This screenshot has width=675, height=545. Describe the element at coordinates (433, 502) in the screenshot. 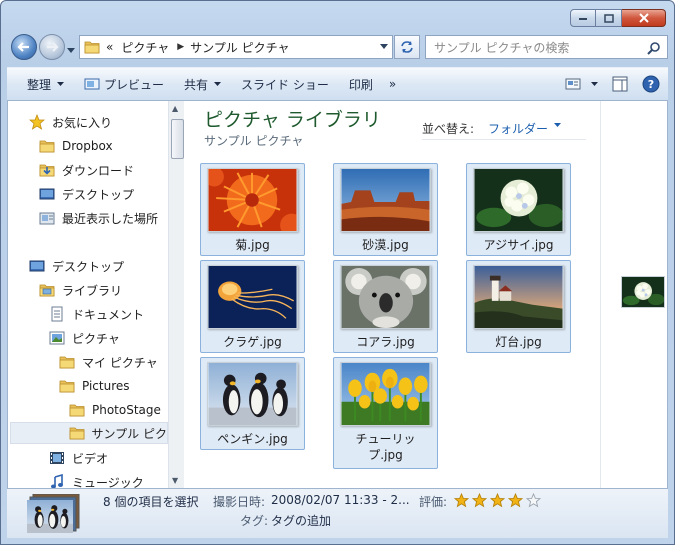

I see `rating-label: 評価:` at that location.